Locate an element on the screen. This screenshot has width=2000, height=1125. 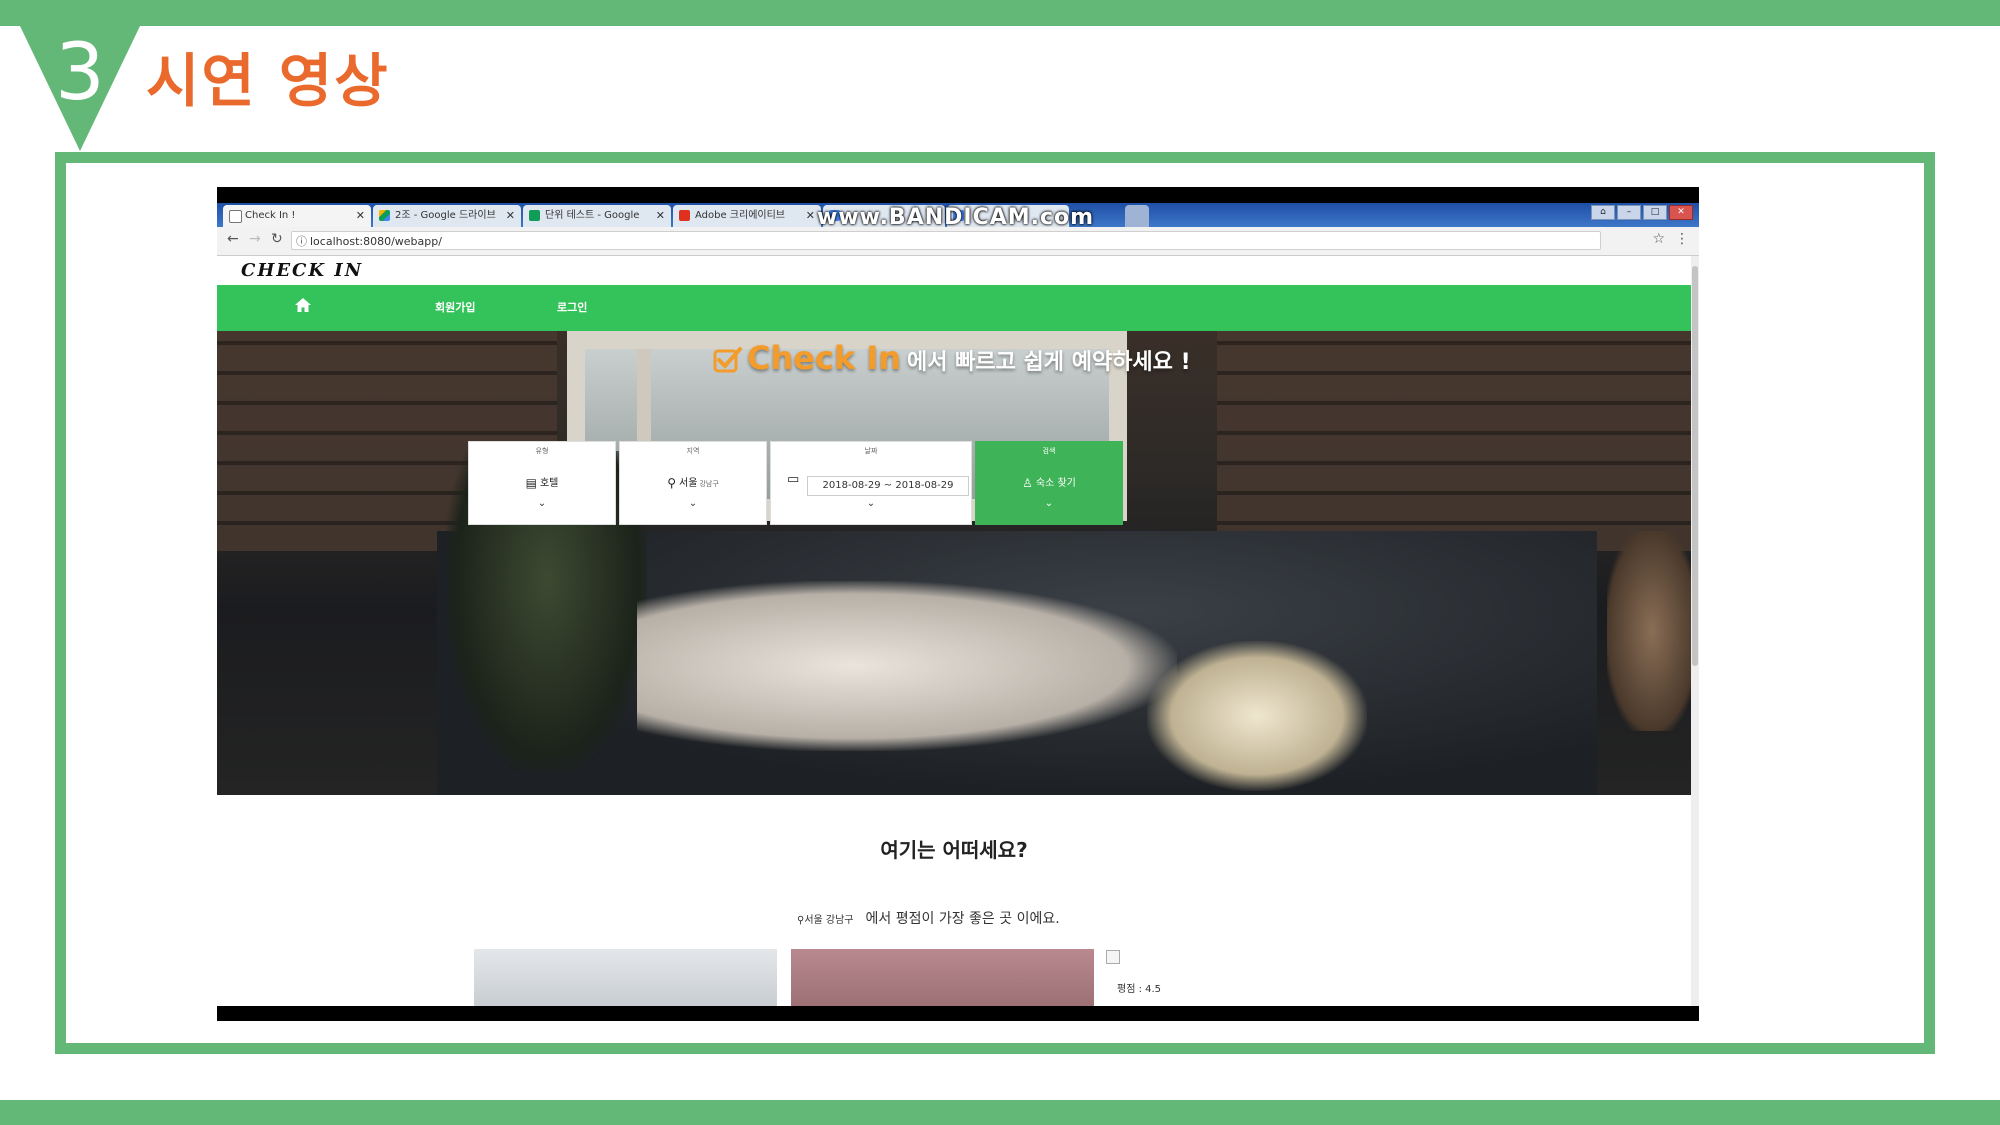
google-sheets-icon is located at coordinates (534, 215).